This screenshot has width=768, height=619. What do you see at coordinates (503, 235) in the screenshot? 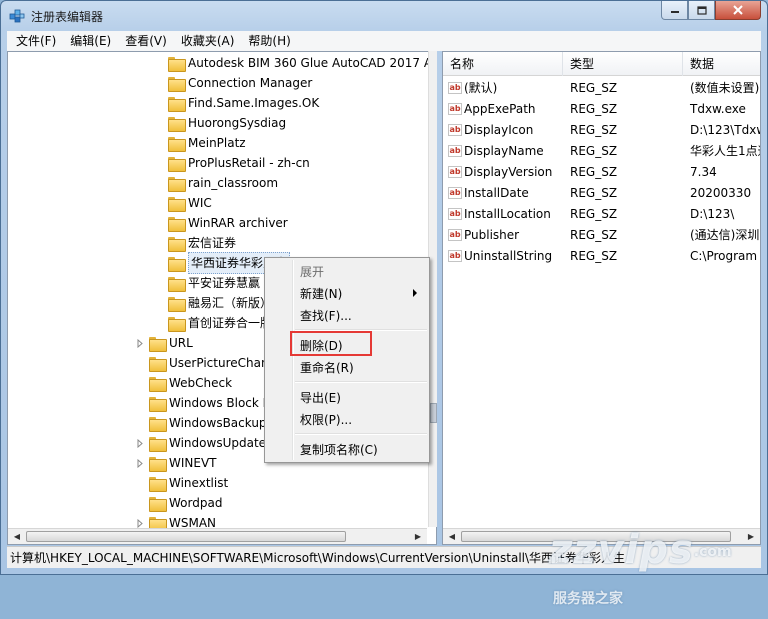
I see `value-name-cell: ab Publisher` at bounding box center [503, 235].